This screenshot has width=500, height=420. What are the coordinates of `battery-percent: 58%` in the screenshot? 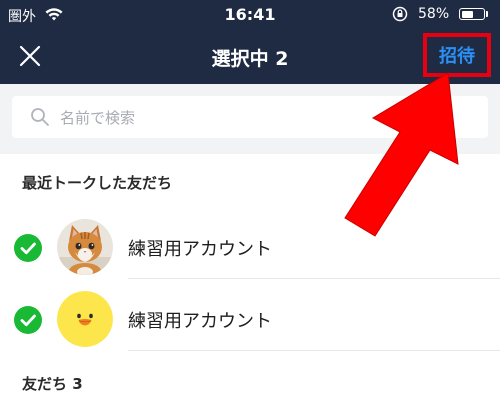 It's located at (434, 14).